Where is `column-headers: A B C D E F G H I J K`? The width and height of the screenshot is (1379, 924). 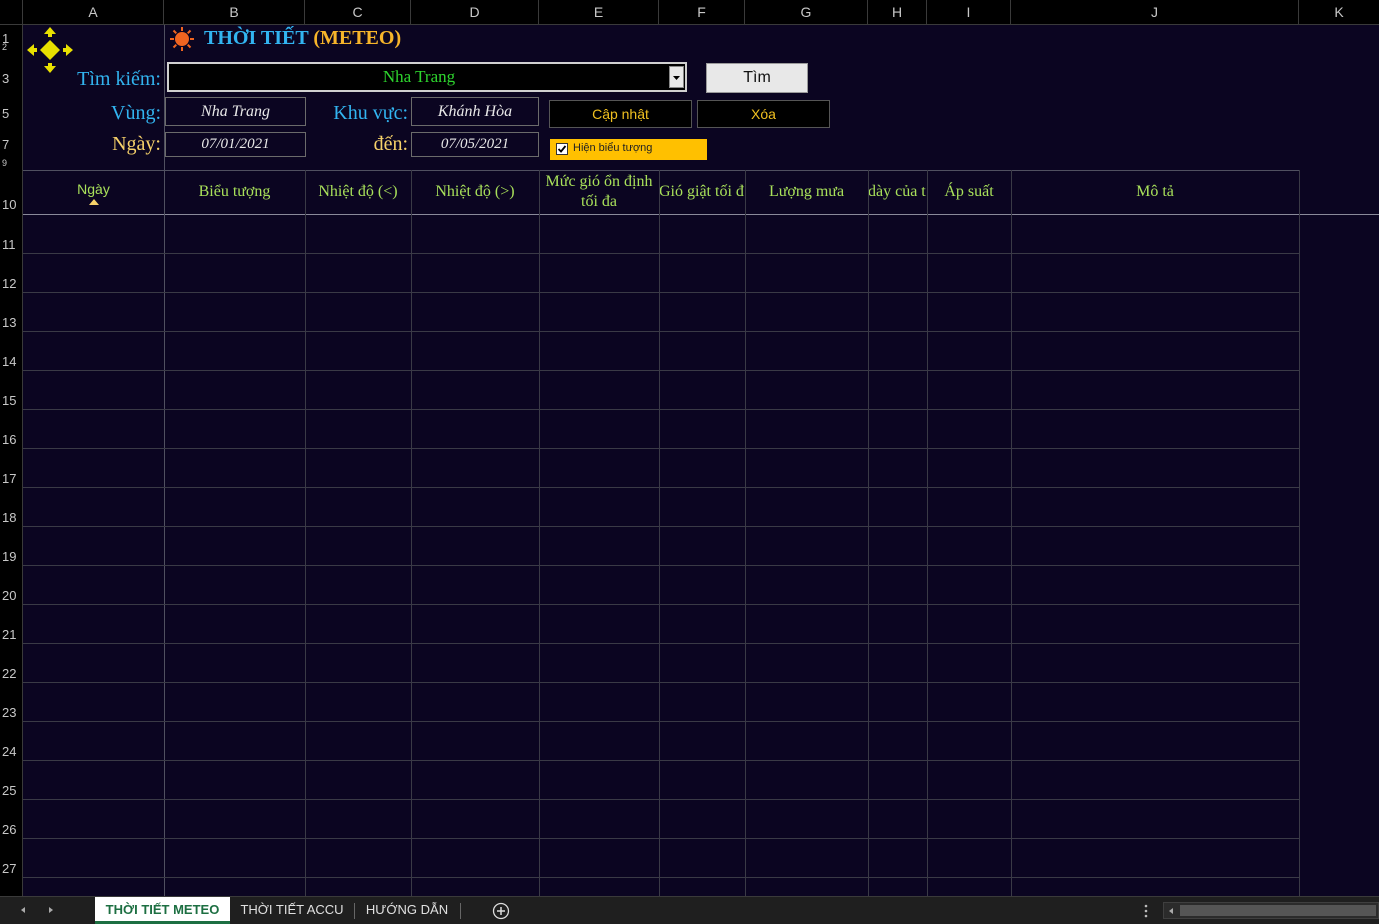 column-headers: A B C D E F G H I J K is located at coordinates (689, 12).